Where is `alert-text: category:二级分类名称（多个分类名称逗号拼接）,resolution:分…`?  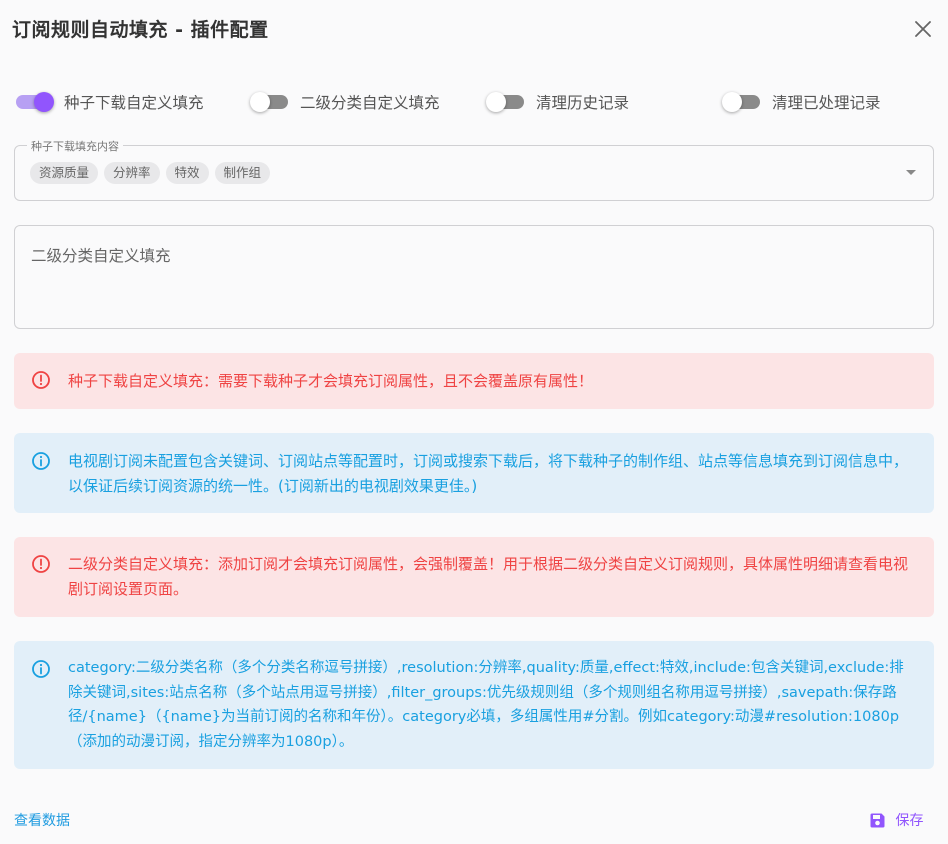 alert-text: category:二级分类名称（多个分类名称逗号拼接）,resolution:分… is located at coordinates (486, 705).